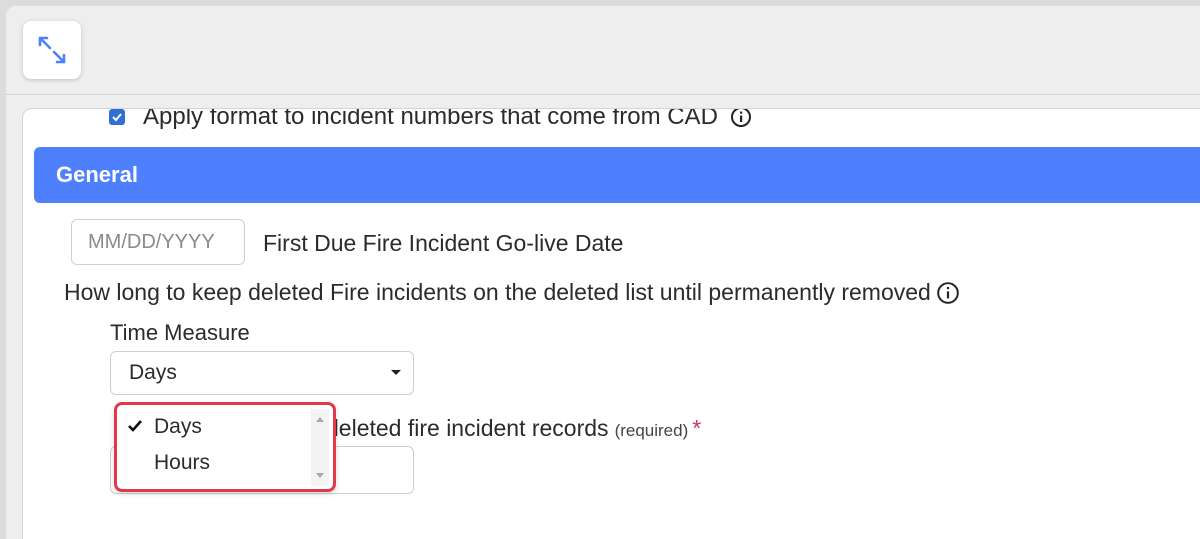 This screenshot has height=539, width=1200. What do you see at coordinates (262, 373) in the screenshot?
I see `time-measure-select: Days` at bounding box center [262, 373].